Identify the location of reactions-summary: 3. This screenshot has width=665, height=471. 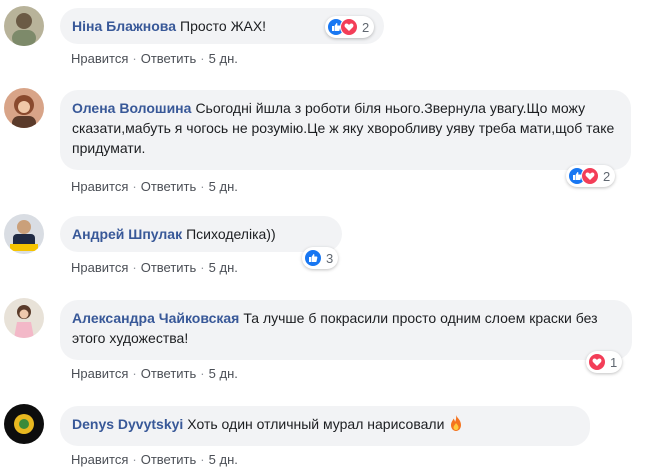
(320, 258).